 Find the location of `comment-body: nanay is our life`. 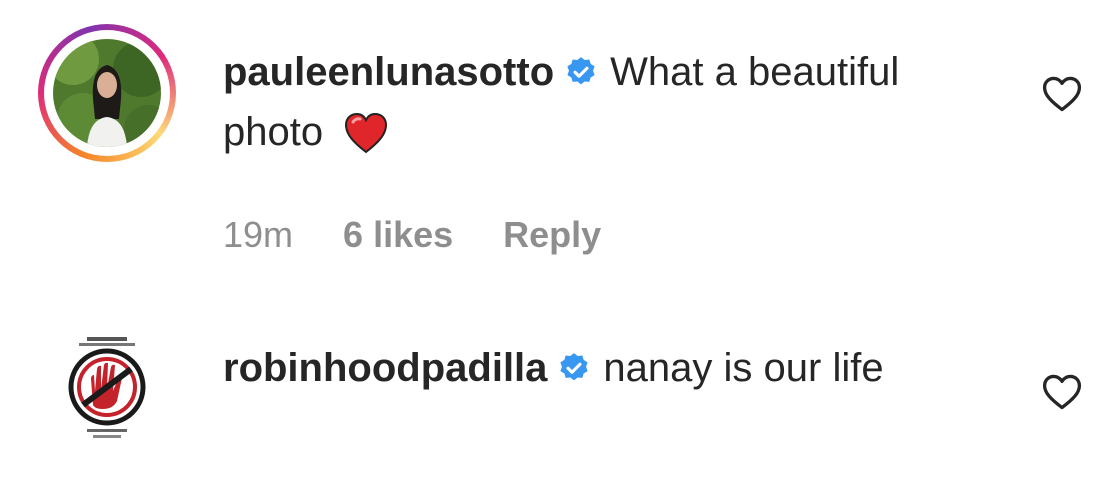

comment-body: nanay is our life is located at coordinates (743, 368).